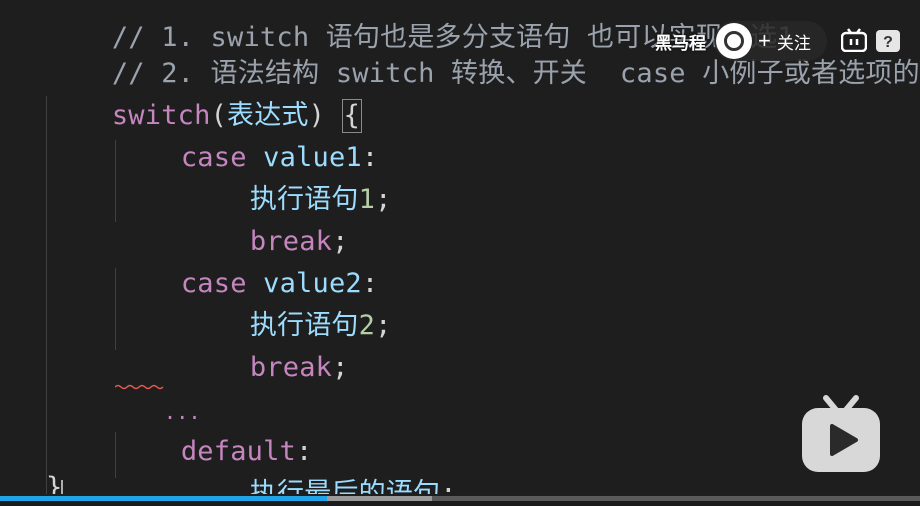 The width and height of the screenshot is (920, 506). What do you see at coordinates (214, 429) in the screenshot?
I see `code-line-default: default:` at bounding box center [214, 429].